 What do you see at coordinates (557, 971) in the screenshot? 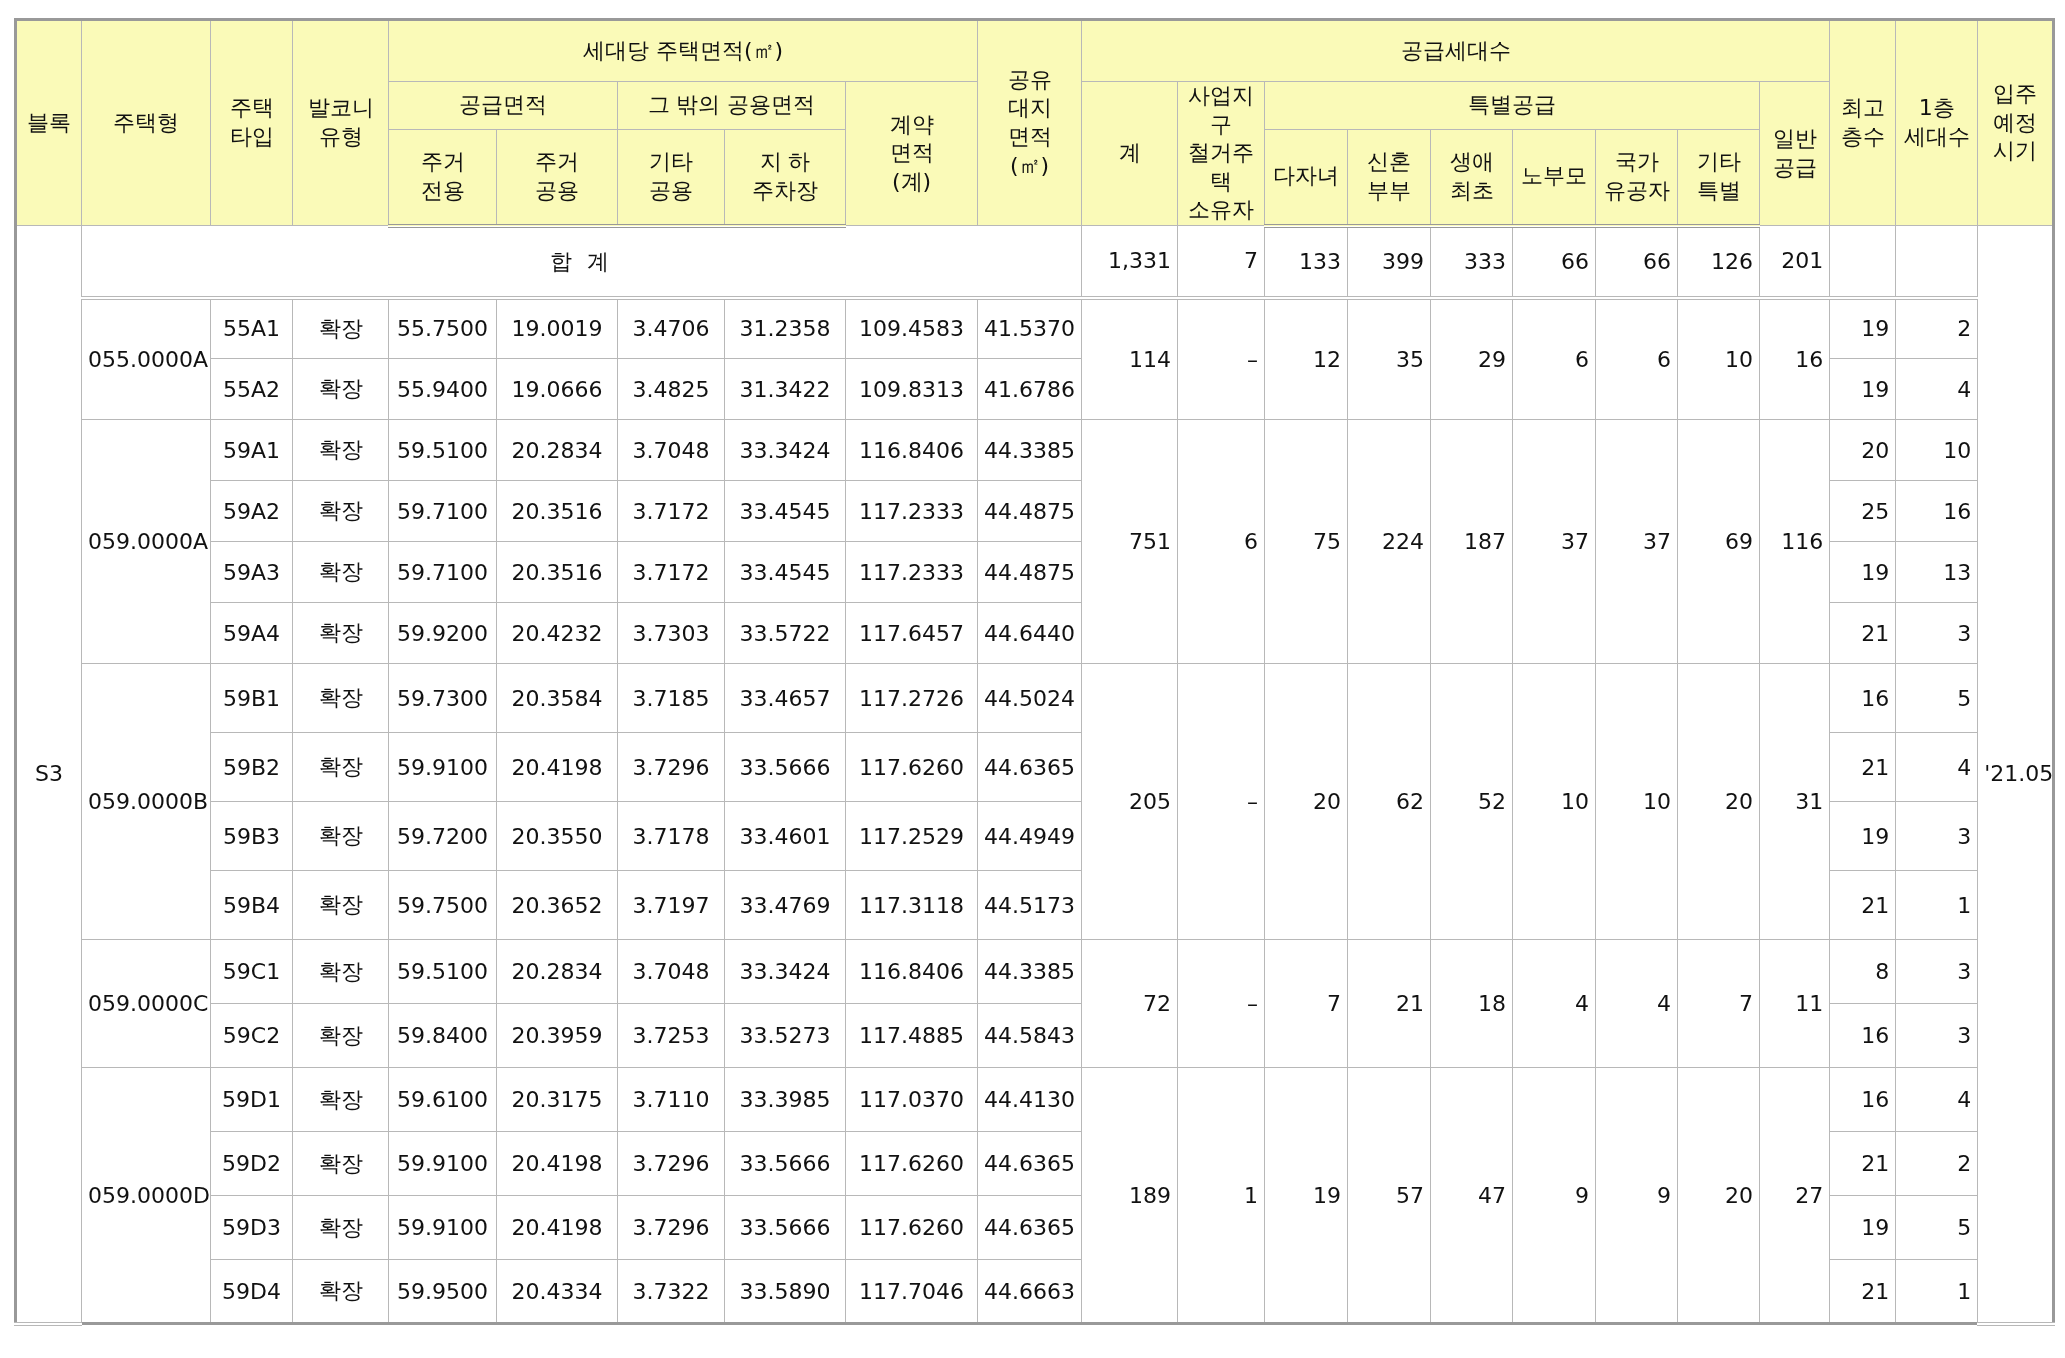
I see `table-cell: 20.2834` at bounding box center [557, 971].